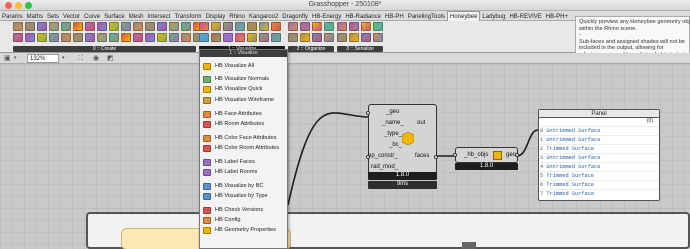  What do you see at coordinates (395, 145) in the screenshot?
I see `input-bc: _bc_` at bounding box center [395, 145].